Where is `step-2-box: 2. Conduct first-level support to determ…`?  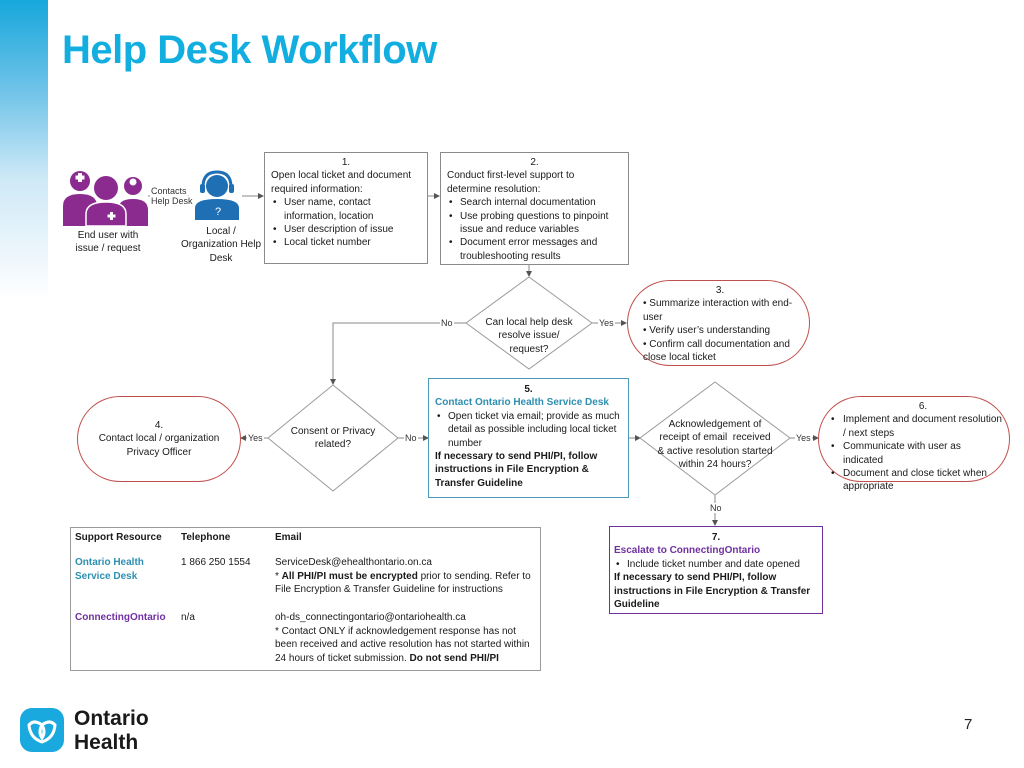
step-2-box: 2. Conduct first-level support to determ… is located at coordinates (534, 208).